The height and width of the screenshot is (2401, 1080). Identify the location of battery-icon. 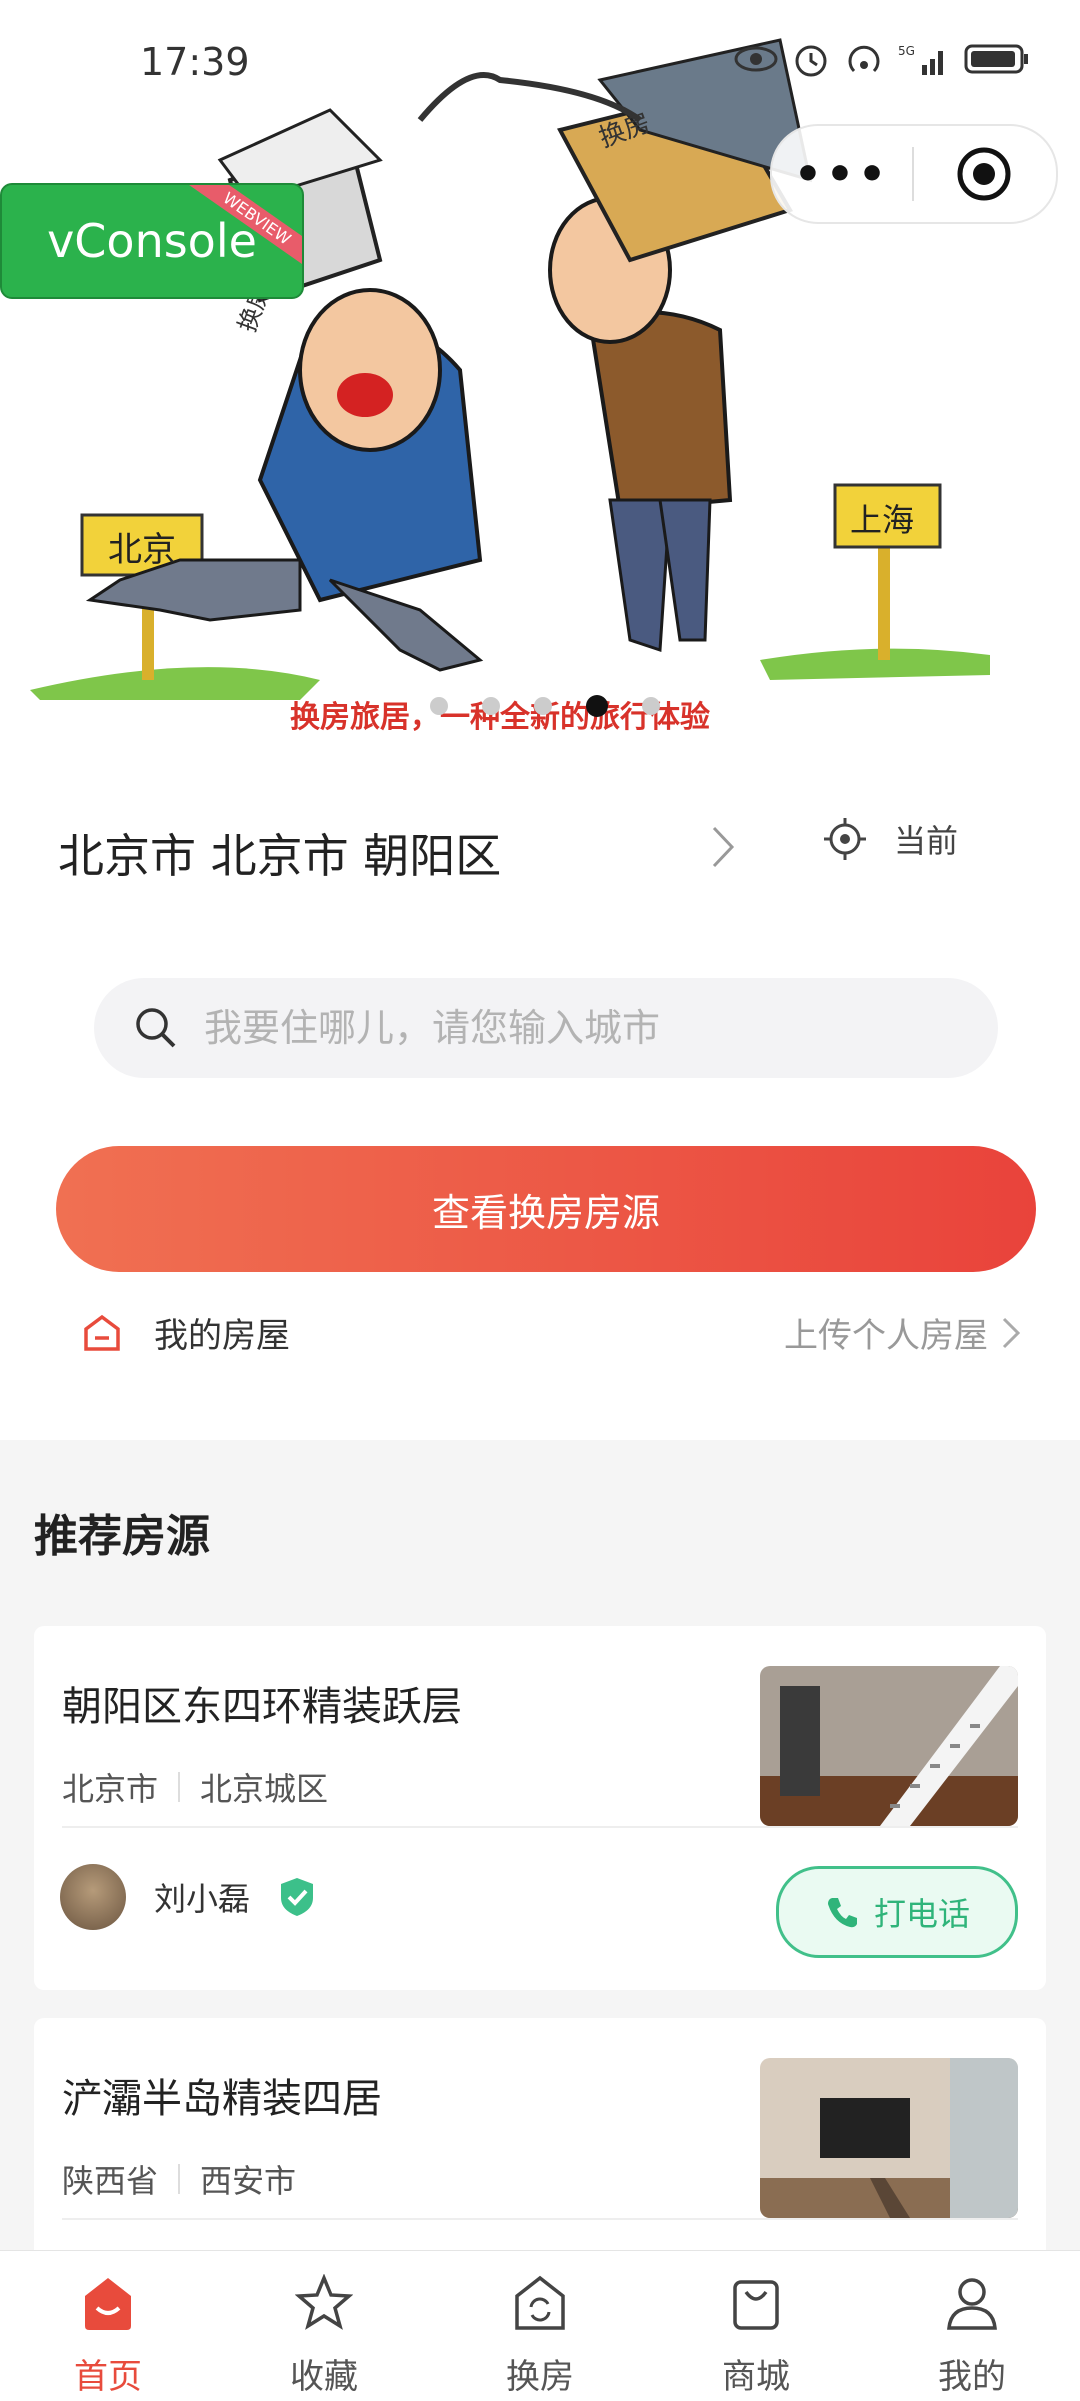
(996, 59).